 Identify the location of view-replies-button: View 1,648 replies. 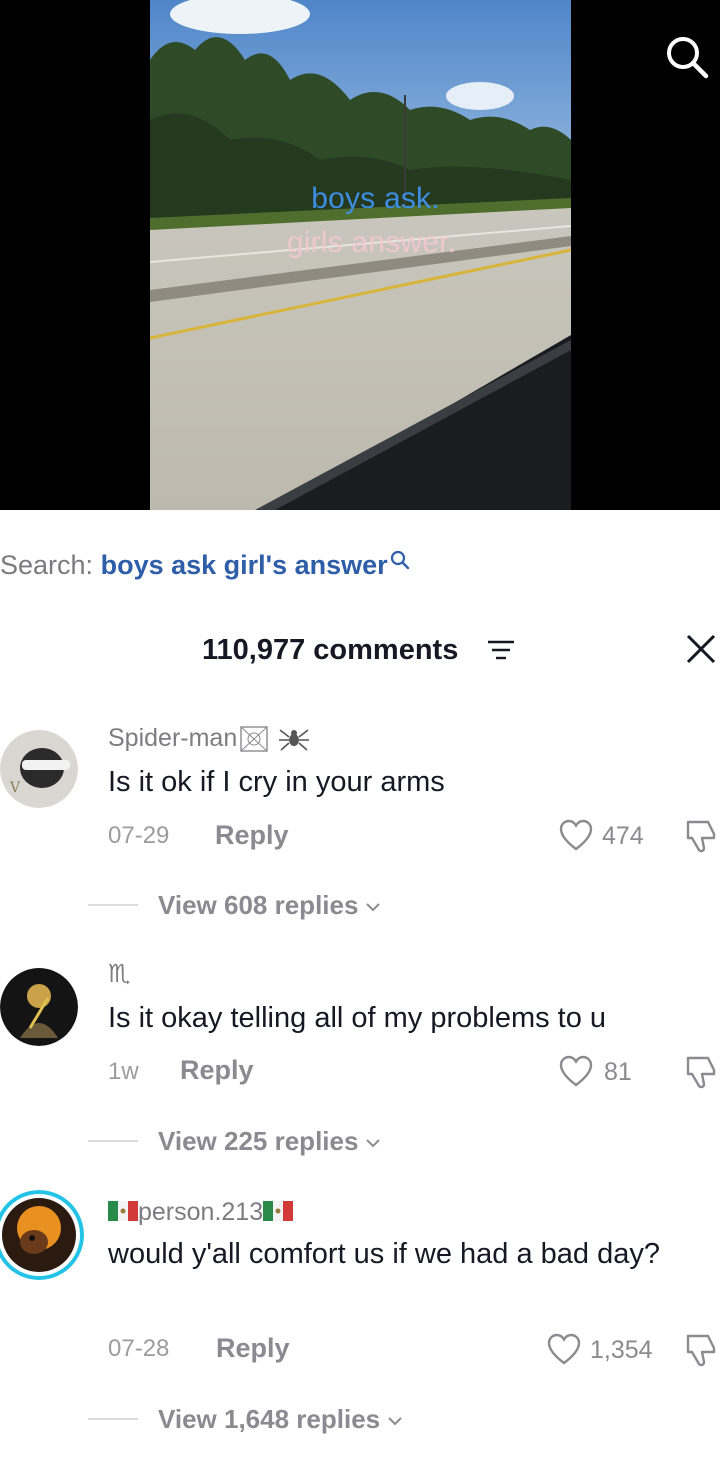
(298, 1419).